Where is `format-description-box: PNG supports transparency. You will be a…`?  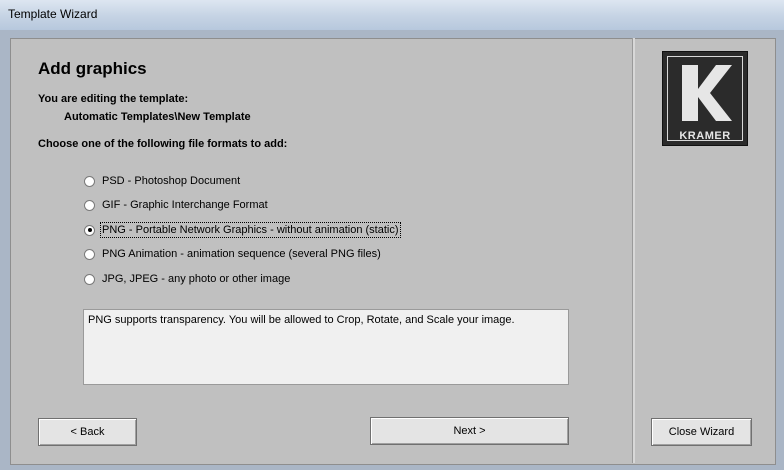 format-description-box: PNG supports transparency. You will be a… is located at coordinates (326, 347).